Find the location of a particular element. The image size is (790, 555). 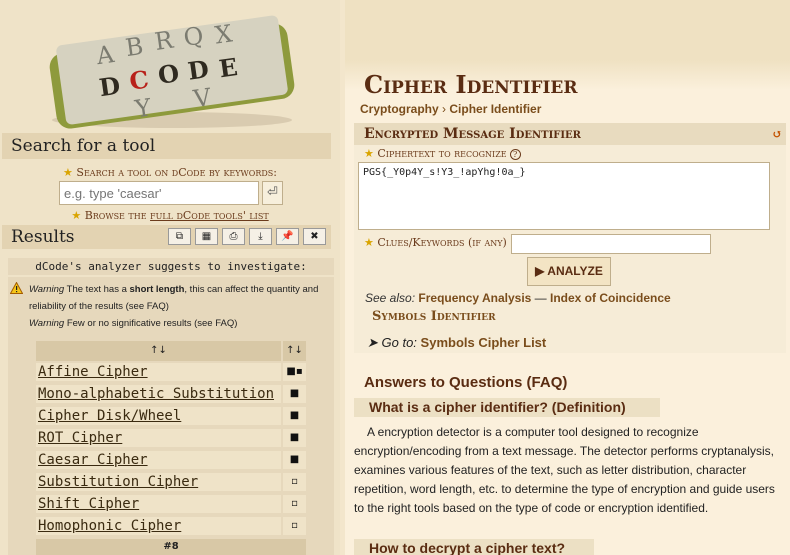

table-row: ROT Cipher ■ is located at coordinates (171, 438).